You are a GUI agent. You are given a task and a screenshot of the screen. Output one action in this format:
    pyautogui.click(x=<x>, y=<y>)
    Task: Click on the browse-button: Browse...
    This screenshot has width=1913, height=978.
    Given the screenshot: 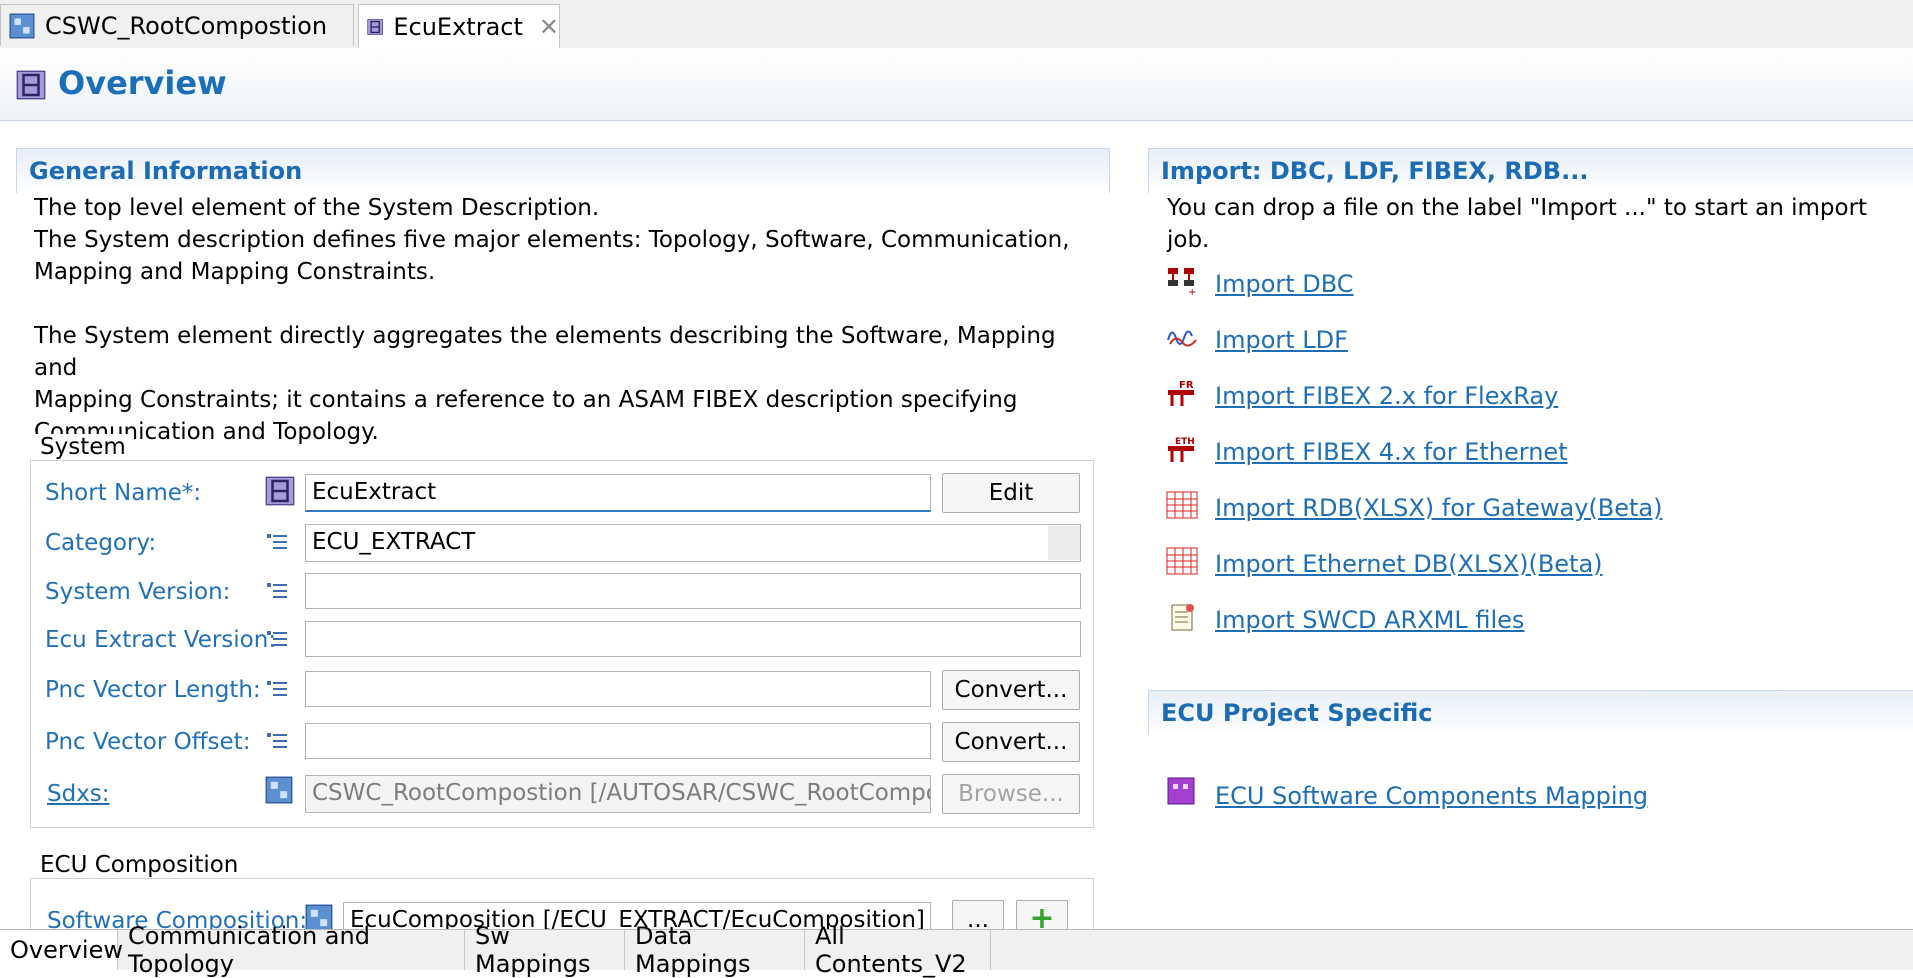 What is the action you would take?
    pyautogui.click(x=1011, y=794)
    